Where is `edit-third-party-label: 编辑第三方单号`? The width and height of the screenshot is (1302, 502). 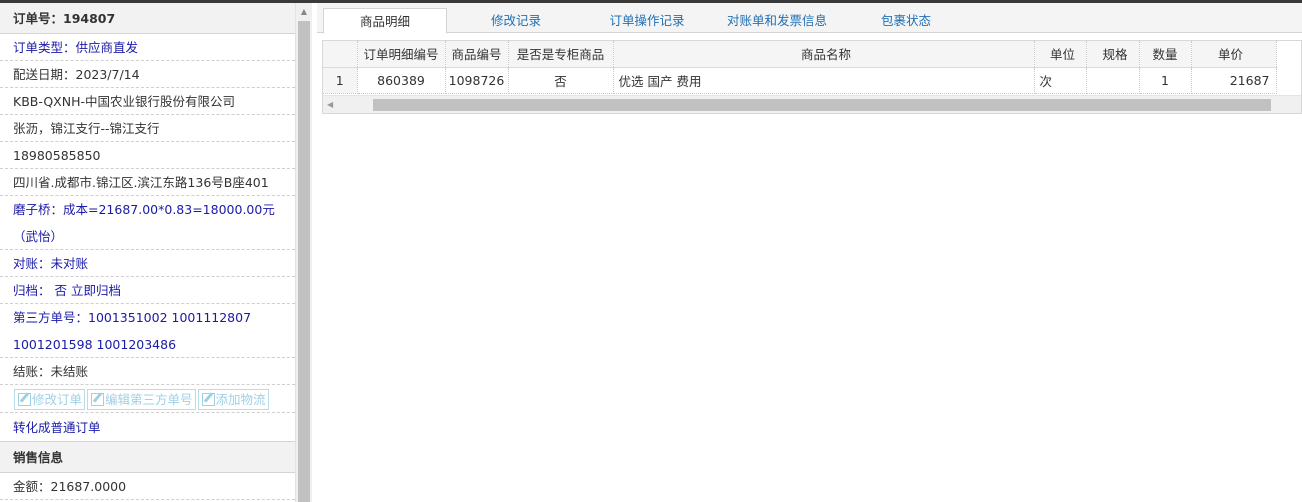
edit-third-party-label: 编辑第三方单号 is located at coordinates (149, 399).